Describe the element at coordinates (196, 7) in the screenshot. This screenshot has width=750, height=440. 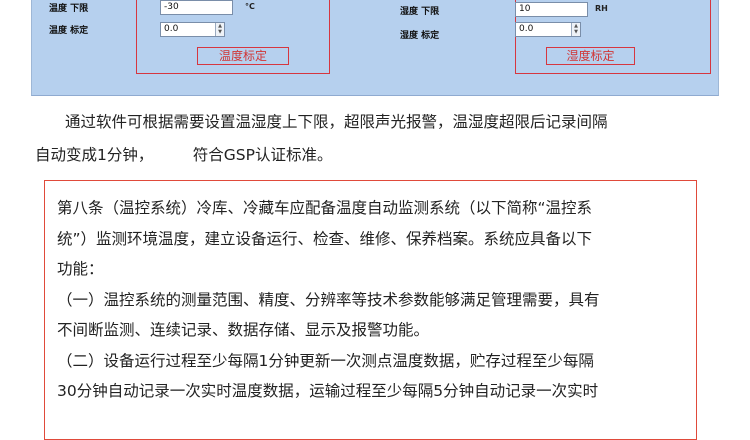
I see `temp-lower-limit-input: -30` at that location.